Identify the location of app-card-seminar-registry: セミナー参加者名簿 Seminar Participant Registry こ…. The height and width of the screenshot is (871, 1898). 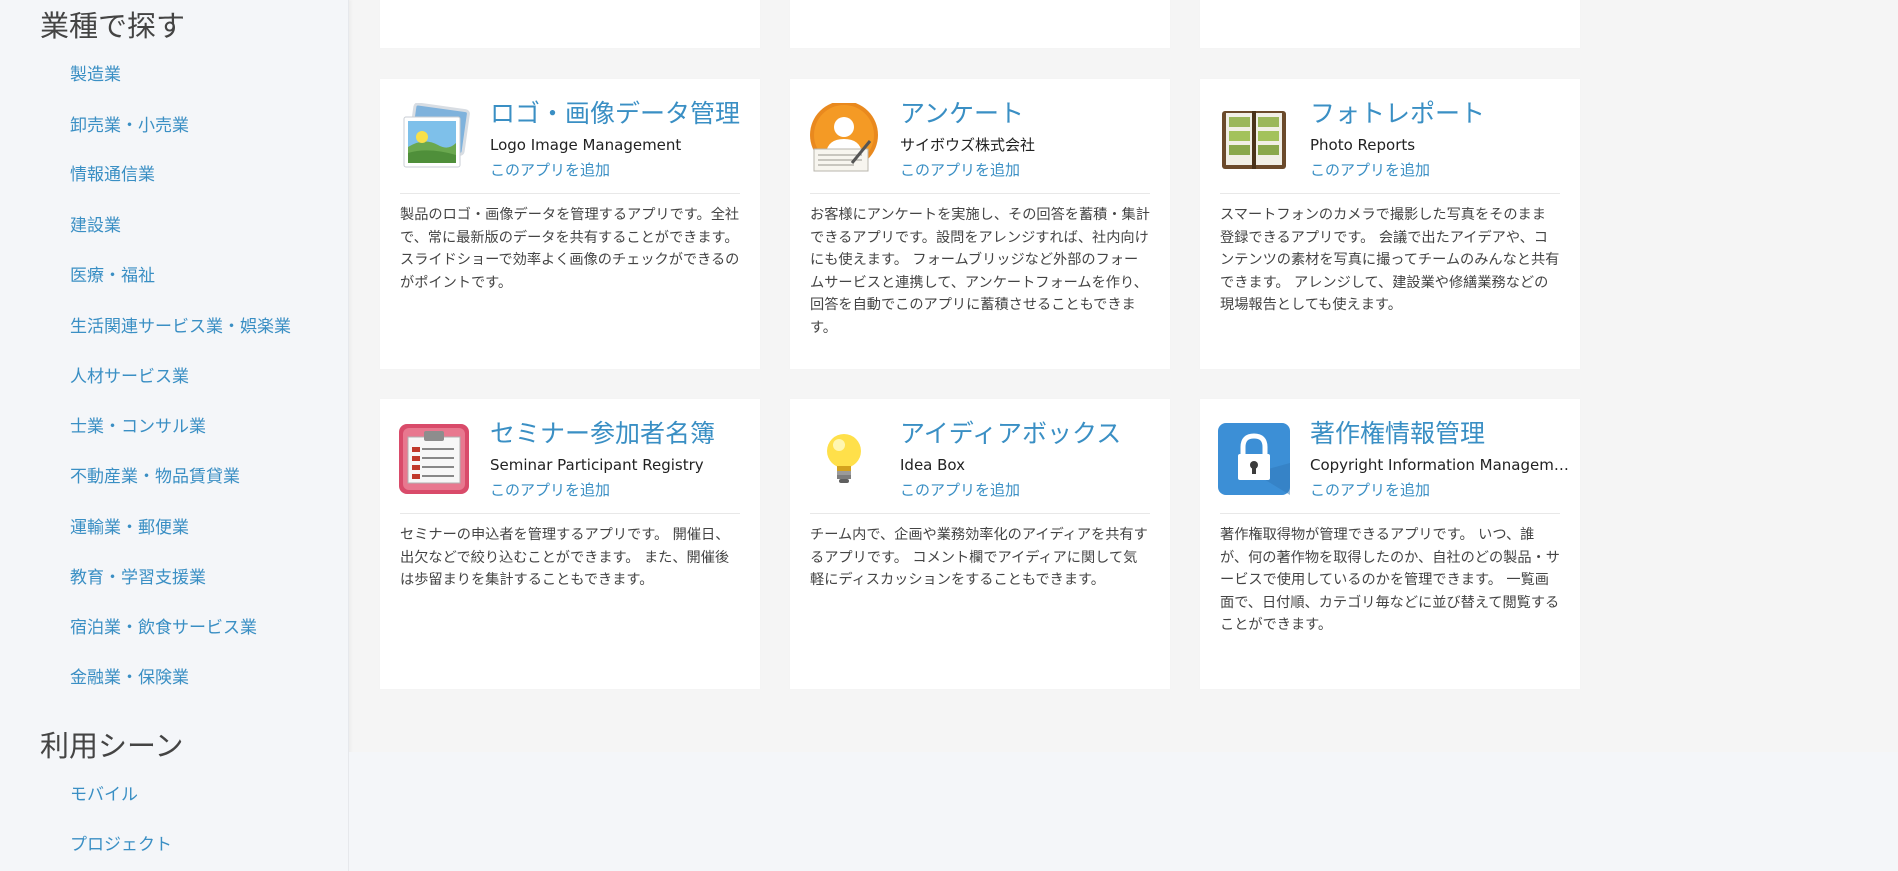
(570, 544).